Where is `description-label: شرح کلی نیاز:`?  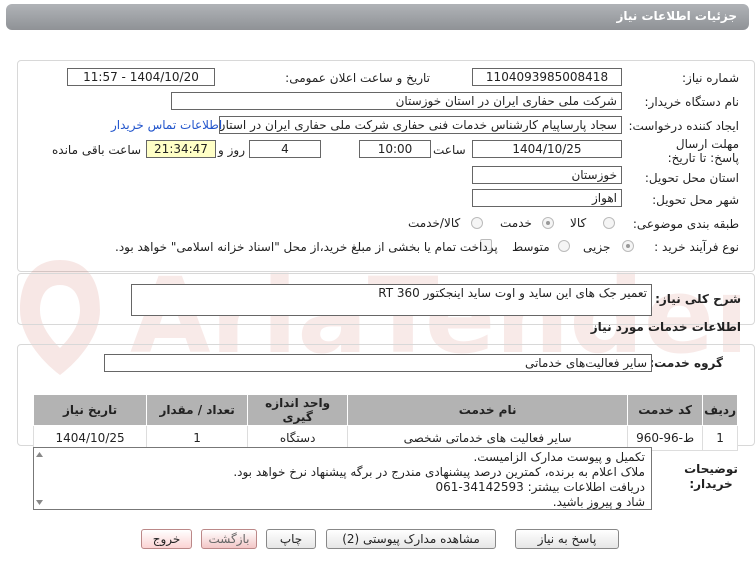 description-label: شرح کلی نیاز: is located at coordinates (698, 299).